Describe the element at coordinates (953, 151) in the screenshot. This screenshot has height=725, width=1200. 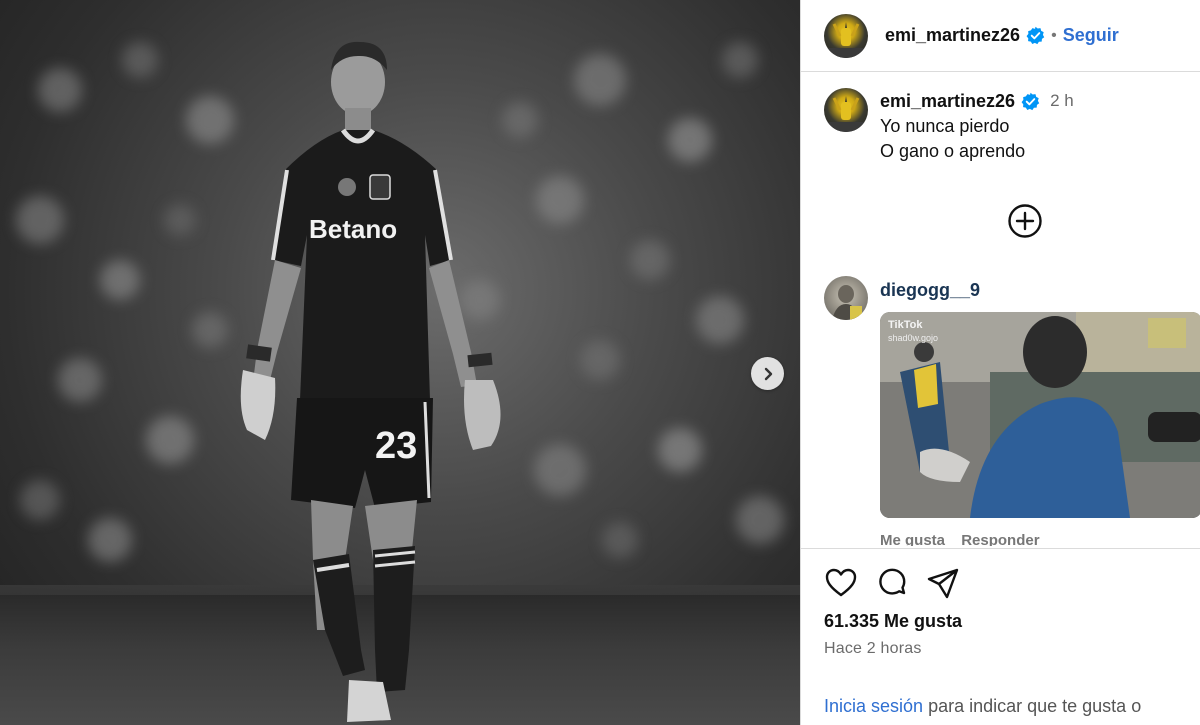
I see `caption-line: O gano o aprendo` at that location.